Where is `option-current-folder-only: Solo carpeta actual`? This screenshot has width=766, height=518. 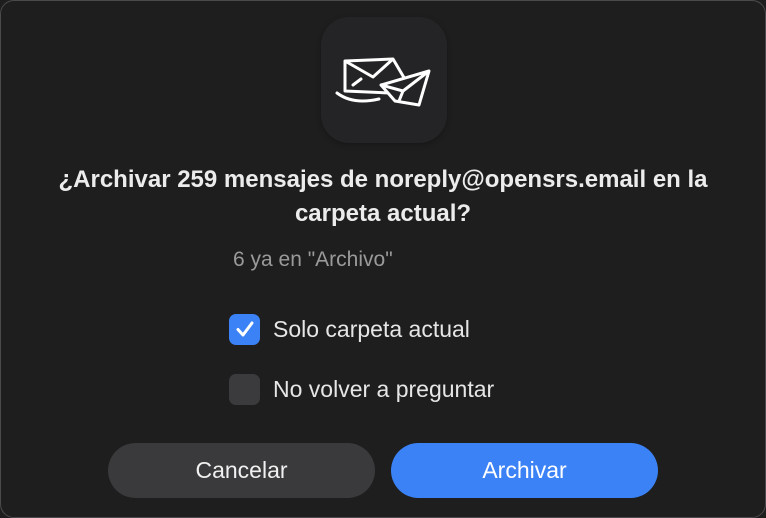 option-current-folder-only: Solo carpeta actual is located at coordinates (349, 329).